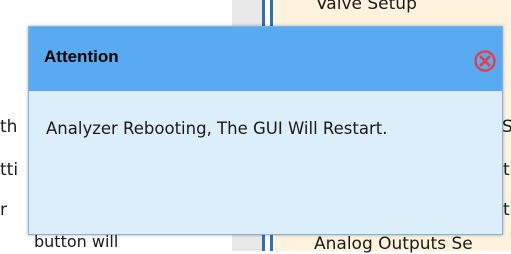  Describe the element at coordinates (393, 244) in the screenshot. I see `menu-item-analog-outputs: Analog Outputs Se` at that location.